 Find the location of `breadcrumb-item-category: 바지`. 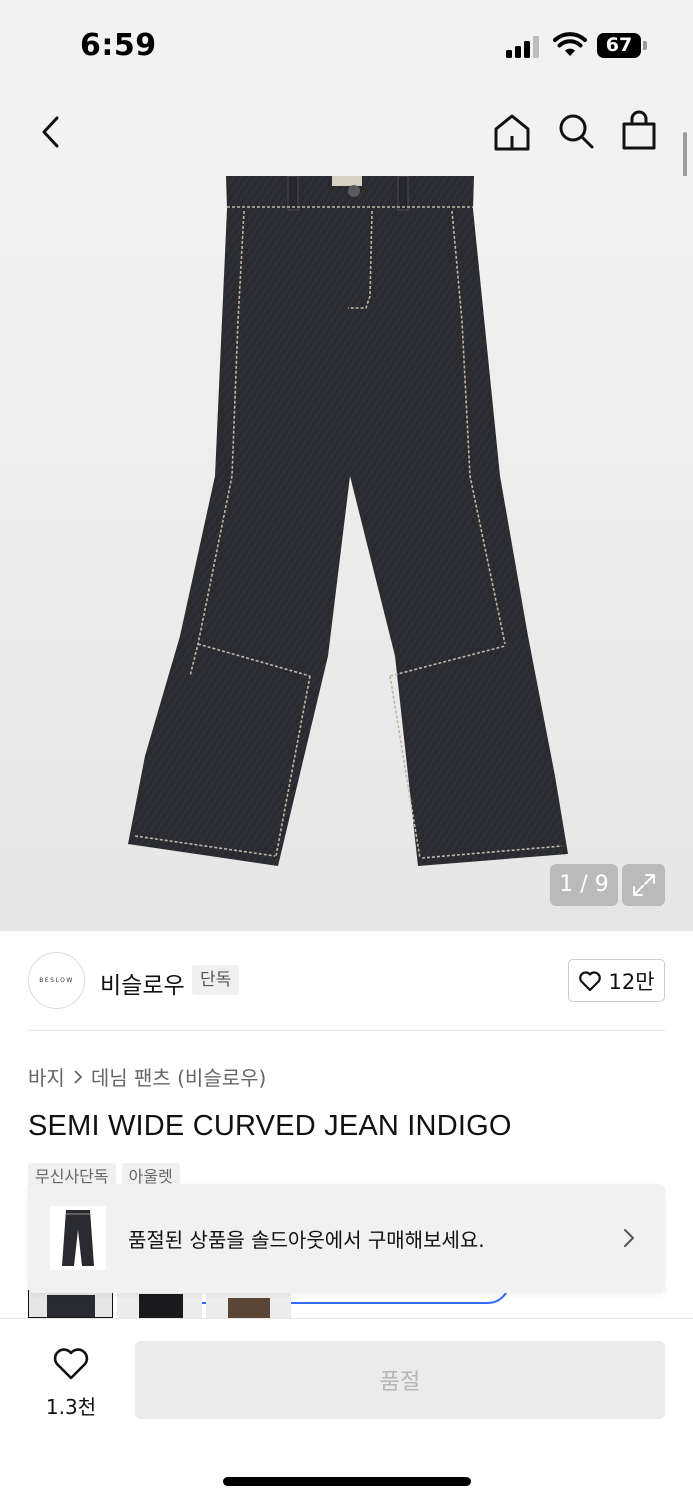

breadcrumb-item-category: 바지 is located at coordinates (46, 1076).